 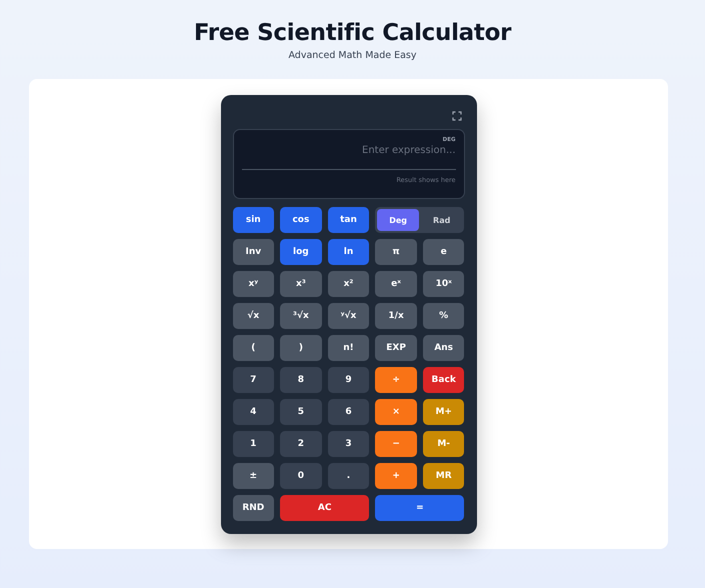 What do you see at coordinates (253, 316) in the screenshot?
I see `calculator-key: √x` at bounding box center [253, 316].